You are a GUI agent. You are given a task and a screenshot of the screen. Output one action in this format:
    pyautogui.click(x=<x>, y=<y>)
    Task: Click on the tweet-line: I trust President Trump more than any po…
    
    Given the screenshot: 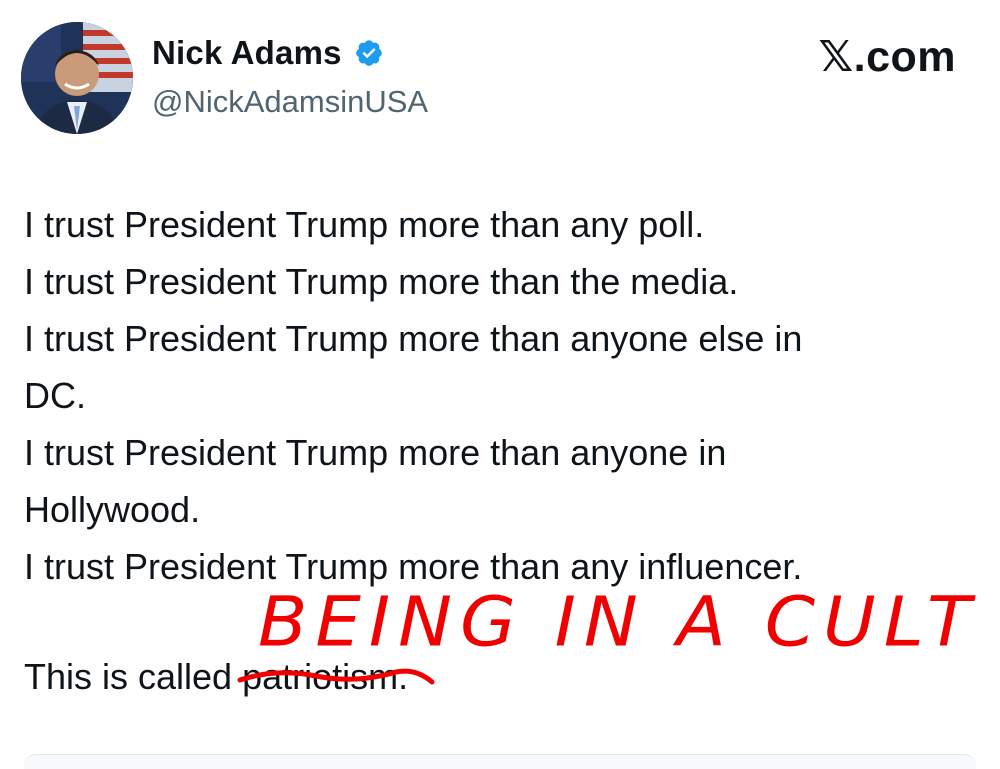 What is the action you would take?
    pyautogui.click(x=364, y=224)
    